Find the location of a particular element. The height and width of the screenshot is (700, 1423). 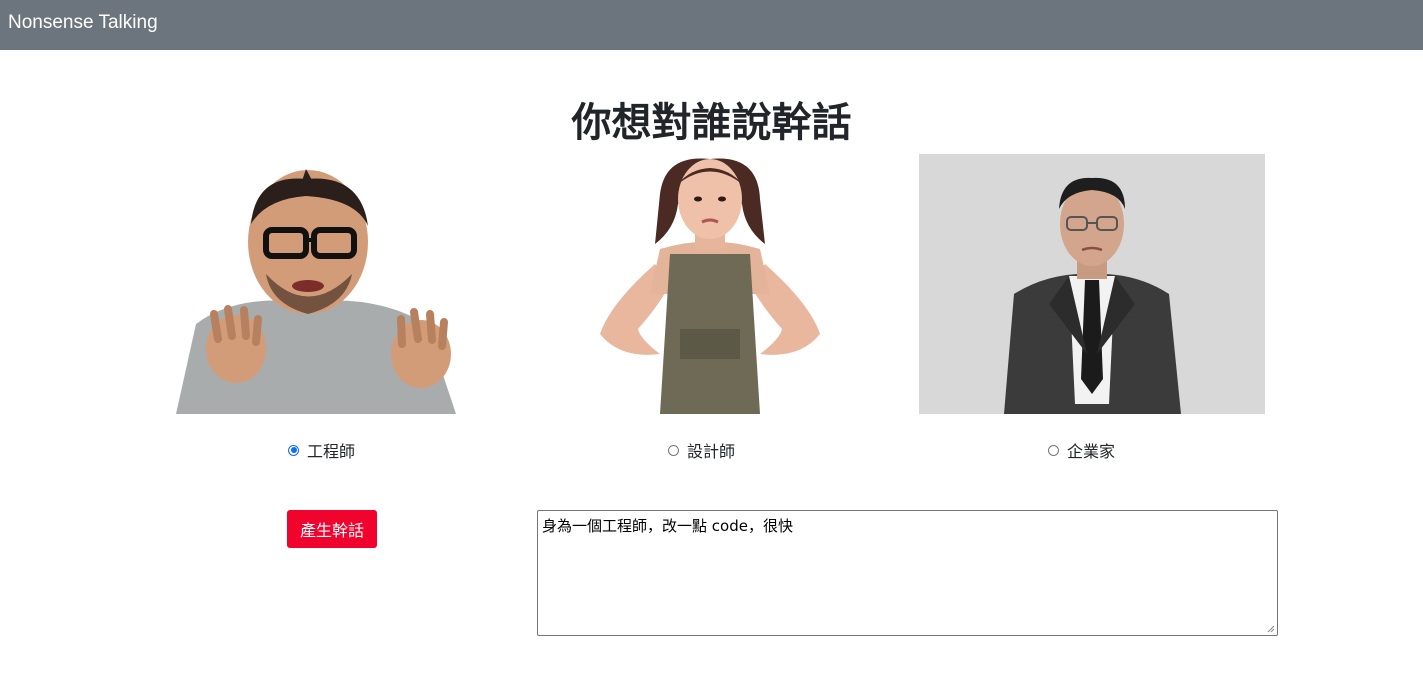

designer-label: 設計師 is located at coordinates (711, 451).